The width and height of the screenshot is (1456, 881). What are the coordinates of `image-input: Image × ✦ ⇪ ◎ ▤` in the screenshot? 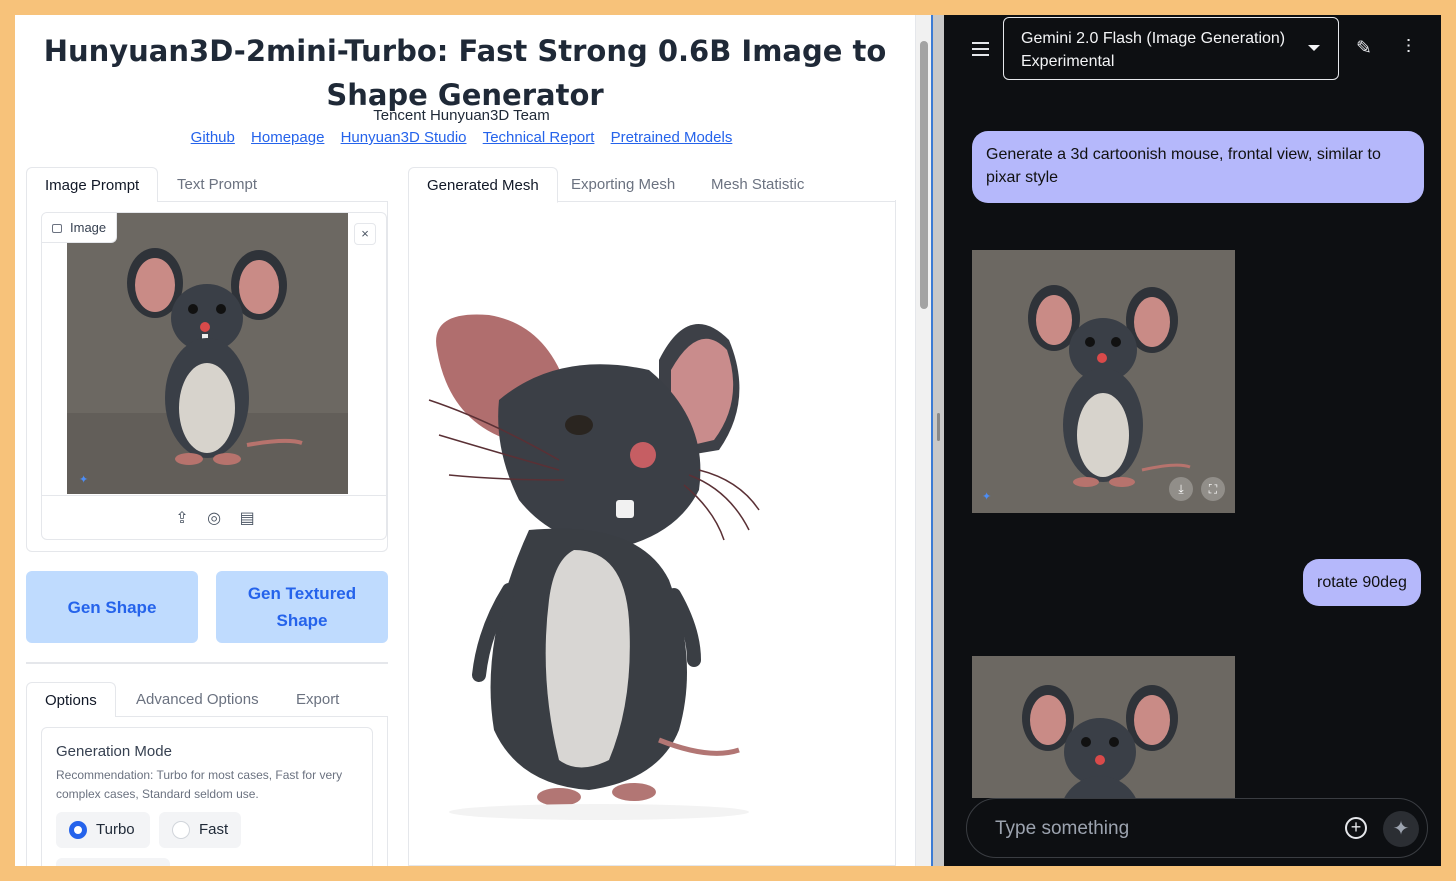 It's located at (214, 376).